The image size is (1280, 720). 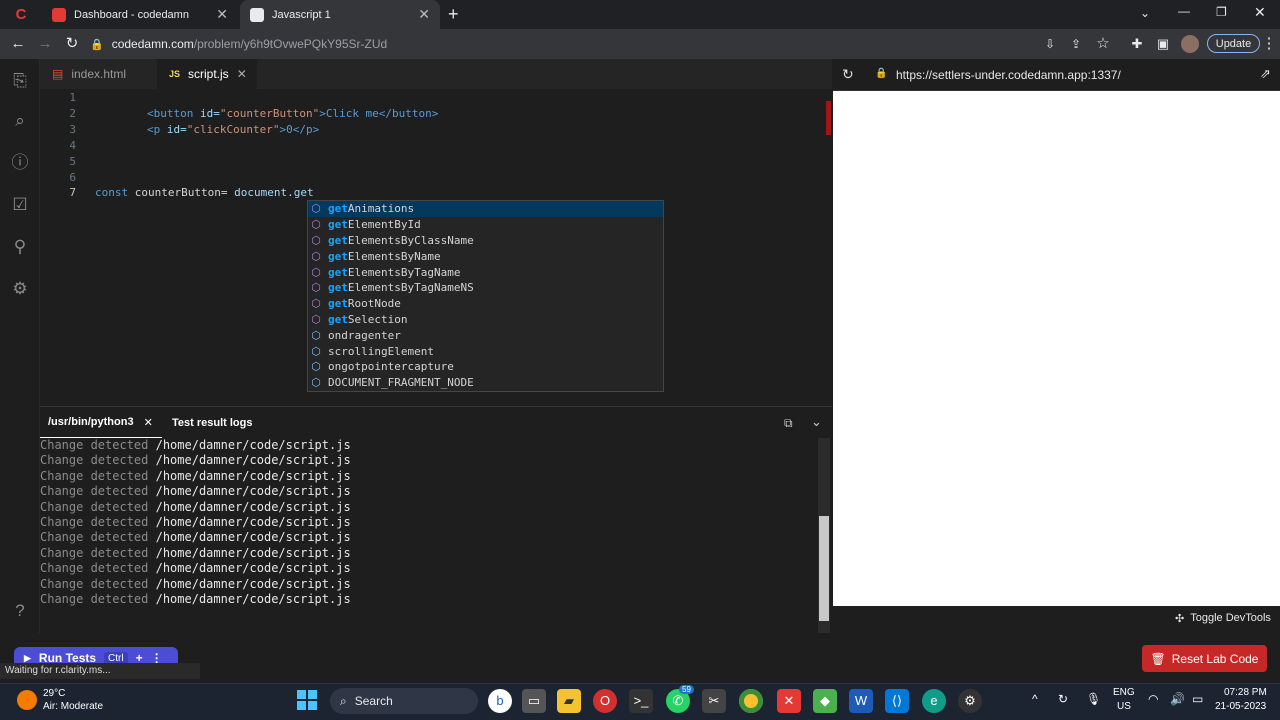 What do you see at coordinates (897, 701) in the screenshot?
I see `vscode-icon: ⟨⟩` at bounding box center [897, 701].